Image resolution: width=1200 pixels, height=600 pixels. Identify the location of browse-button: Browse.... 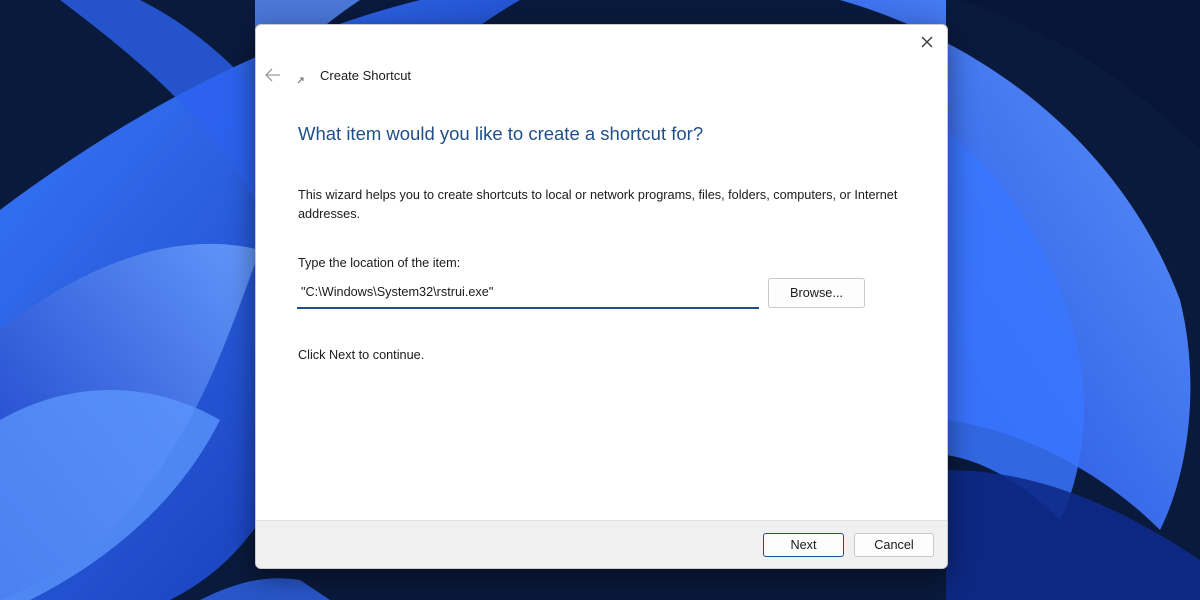
(816, 293).